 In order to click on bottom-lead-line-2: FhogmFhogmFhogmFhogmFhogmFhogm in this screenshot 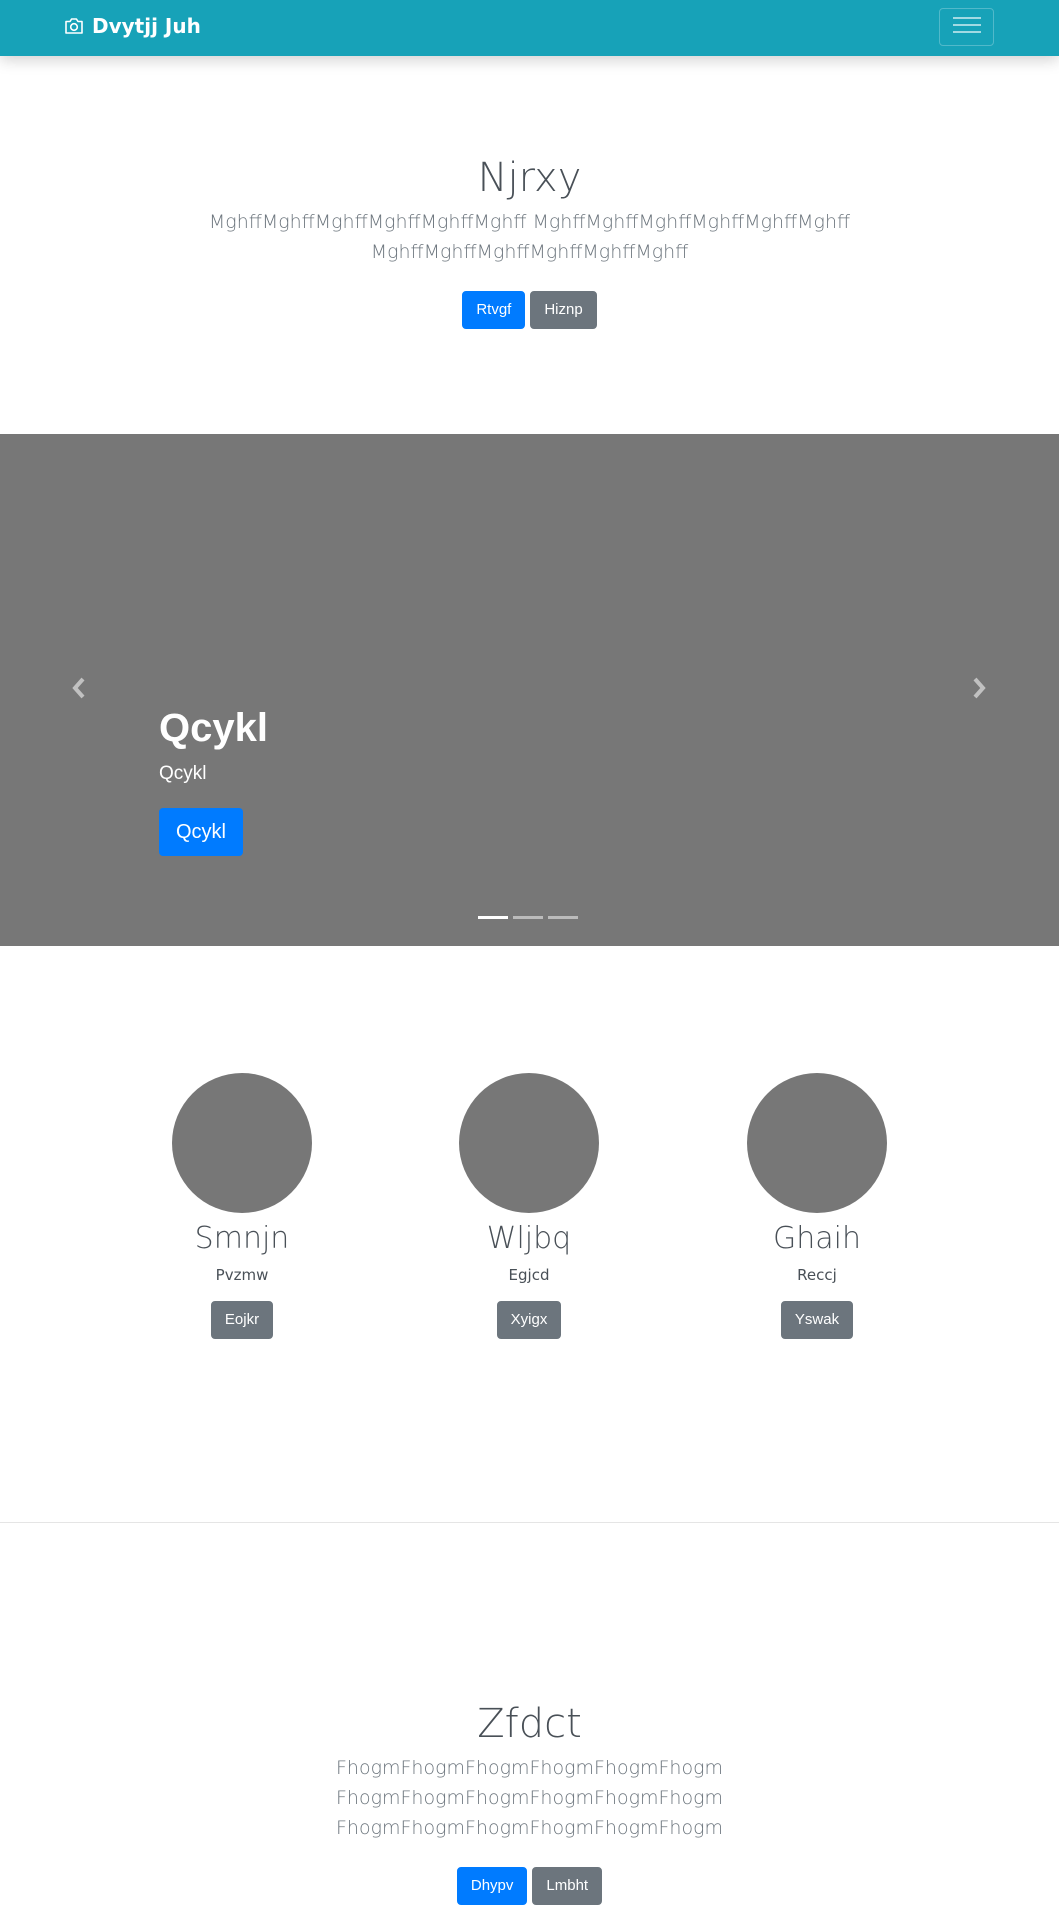, I will do `click(529, 1798)`.